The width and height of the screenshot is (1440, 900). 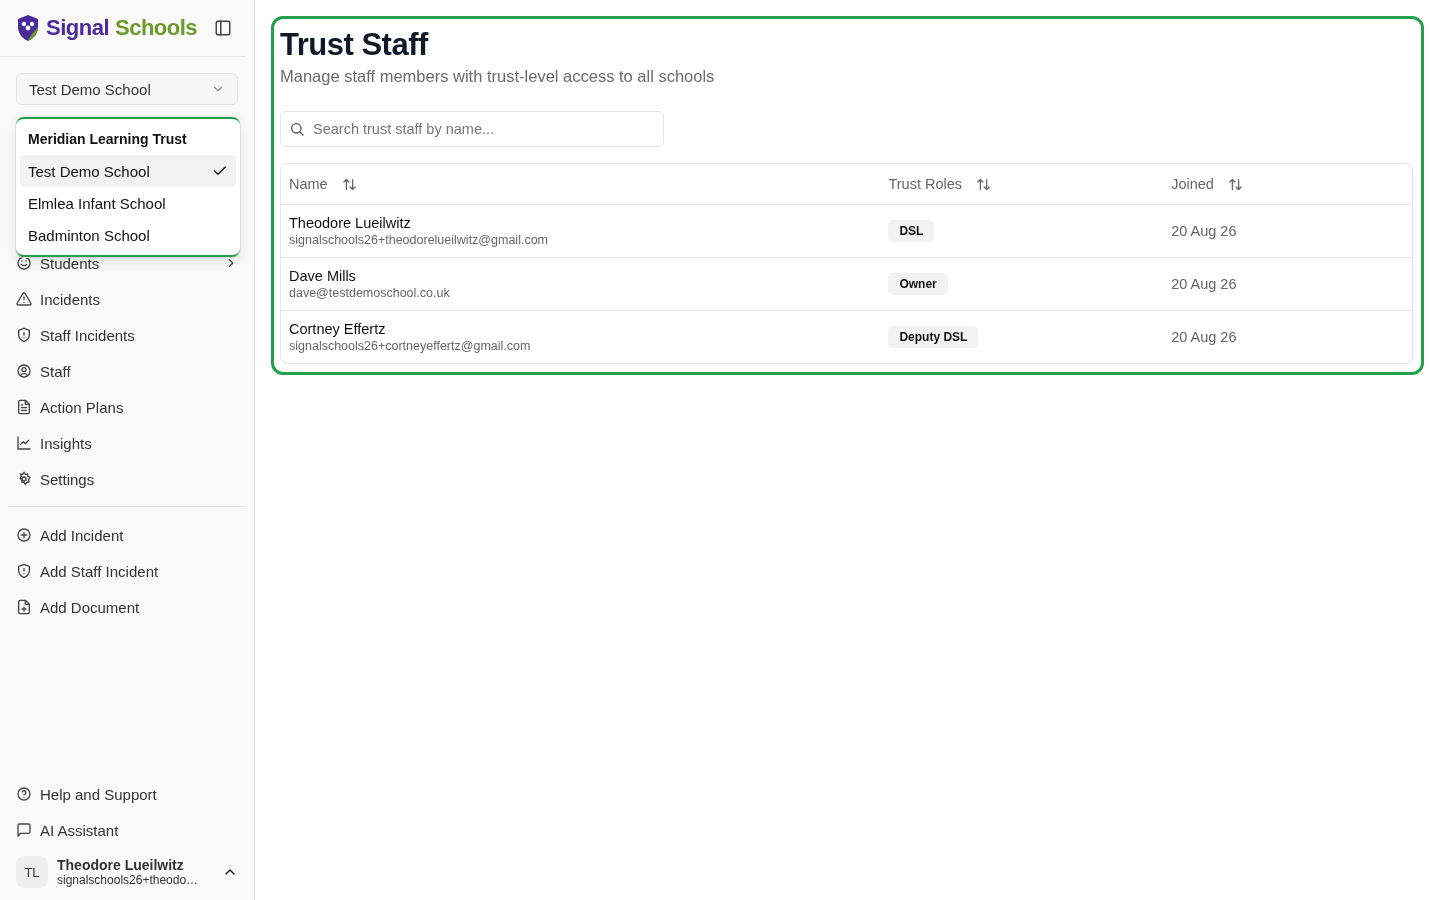 What do you see at coordinates (127, 535) in the screenshot?
I see `nav-link: Add Incident` at bounding box center [127, 535].